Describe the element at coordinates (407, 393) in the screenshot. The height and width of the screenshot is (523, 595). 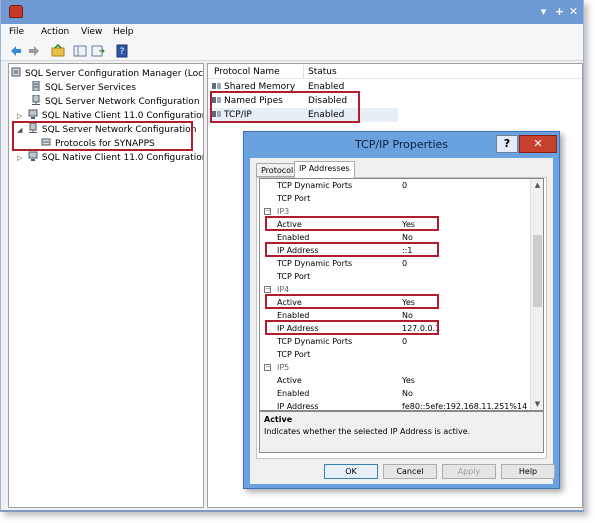
I see `property-value: No` at that location.